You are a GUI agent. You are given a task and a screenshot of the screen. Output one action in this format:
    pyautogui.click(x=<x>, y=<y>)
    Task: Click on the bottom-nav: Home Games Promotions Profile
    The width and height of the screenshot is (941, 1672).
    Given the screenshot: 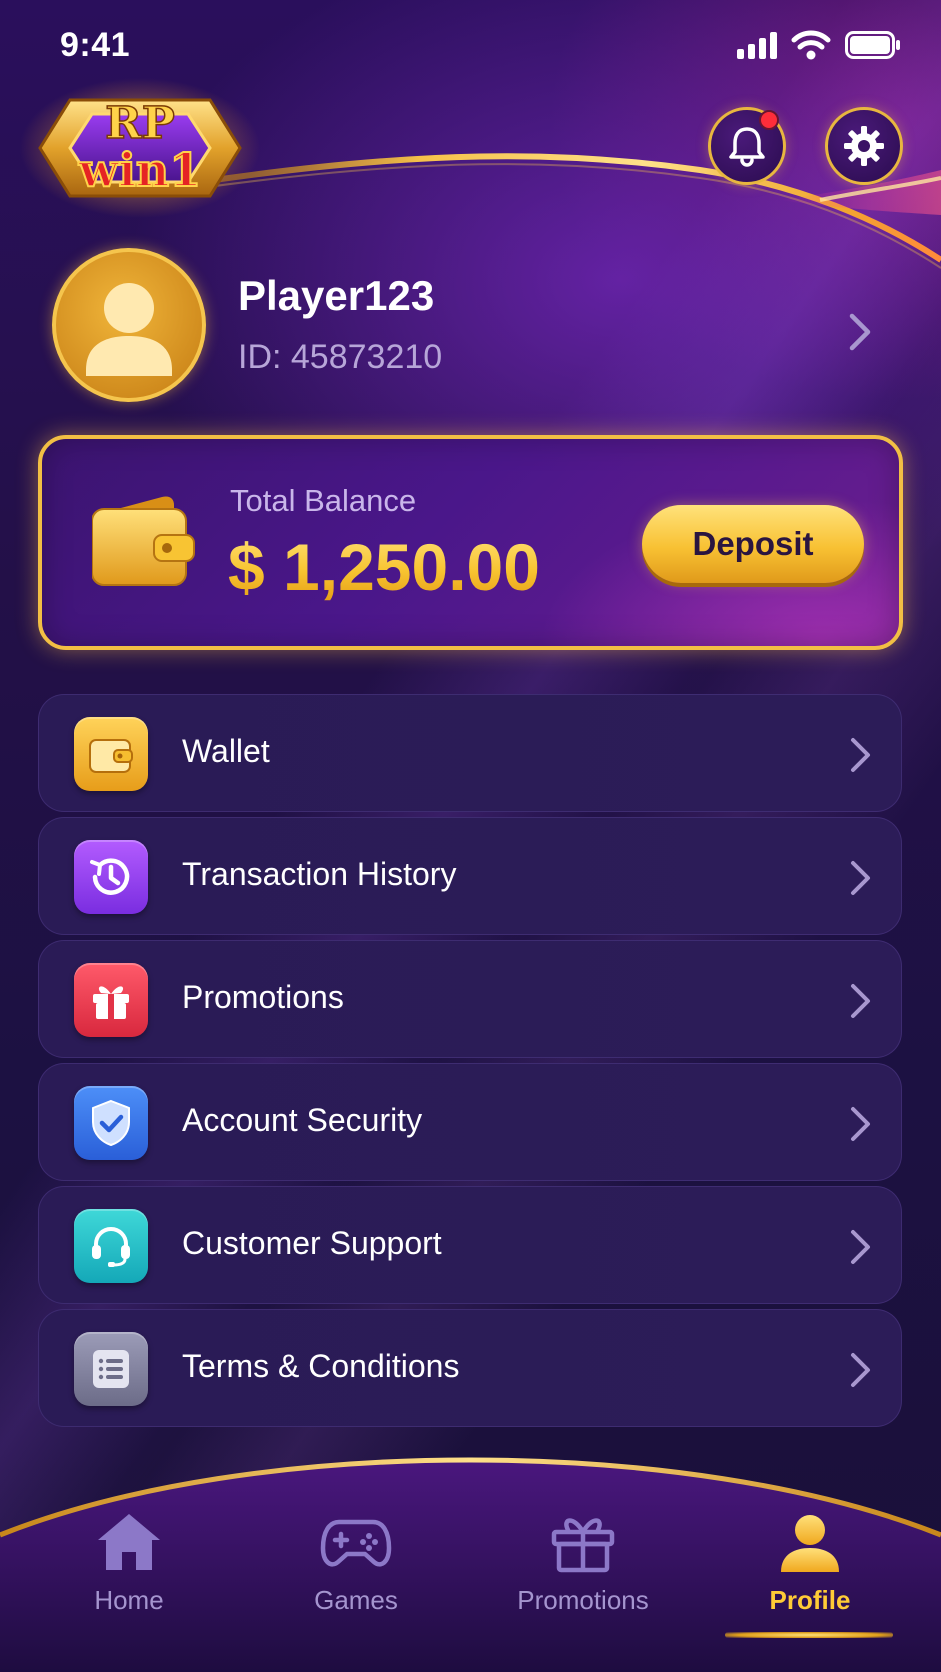 What is the action you would take?
    pyautogui.click(x=470, y=1556)
    